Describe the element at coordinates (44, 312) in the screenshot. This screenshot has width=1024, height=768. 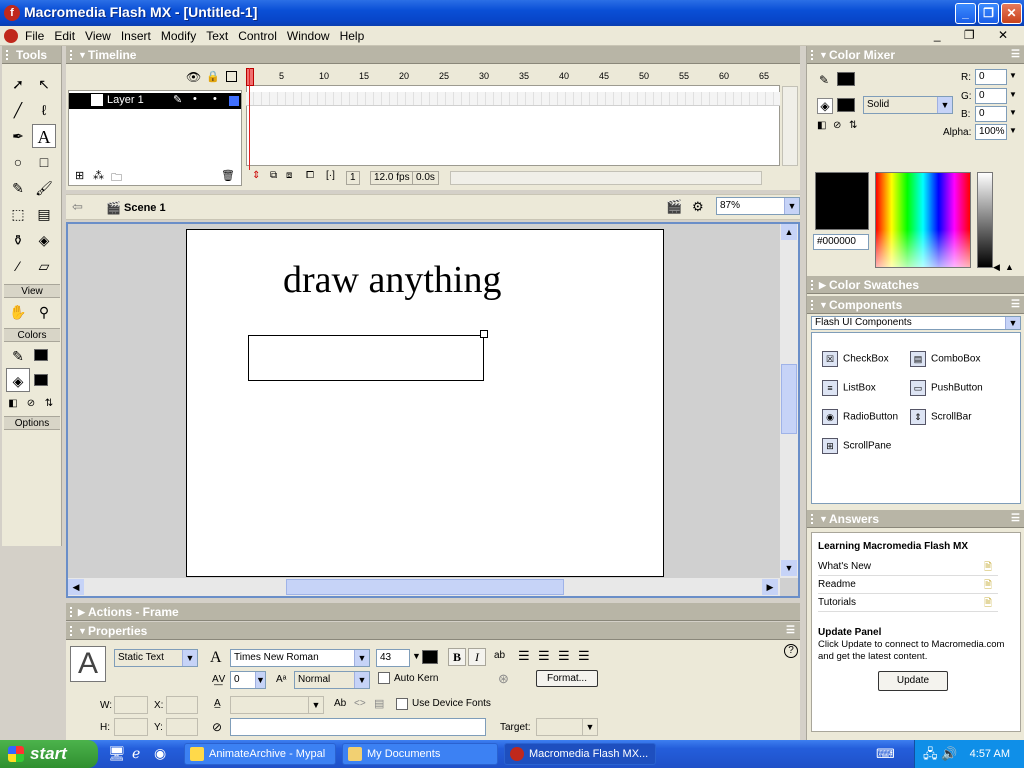
I see `zoom-tool-icon: ⚲` at that location.